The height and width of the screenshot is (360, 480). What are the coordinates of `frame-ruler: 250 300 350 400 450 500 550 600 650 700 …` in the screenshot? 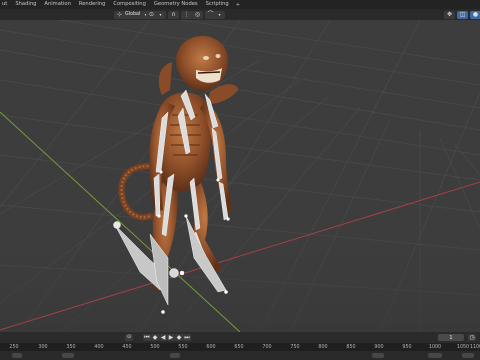 It's located at (240, 347).